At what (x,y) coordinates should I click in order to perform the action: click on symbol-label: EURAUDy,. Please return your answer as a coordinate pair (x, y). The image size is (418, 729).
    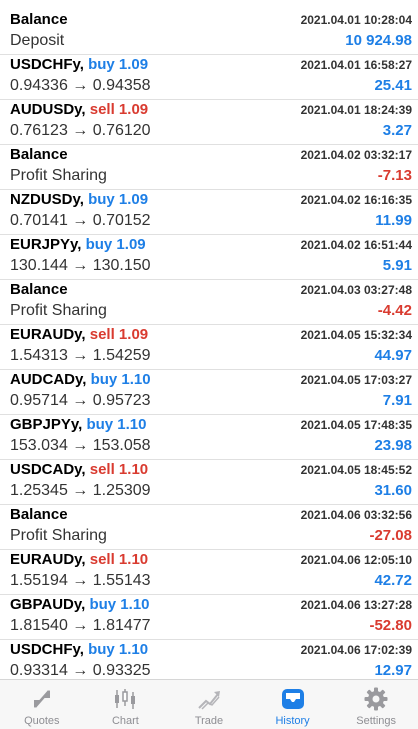
    Looking at the image, I should click on (48, 559).